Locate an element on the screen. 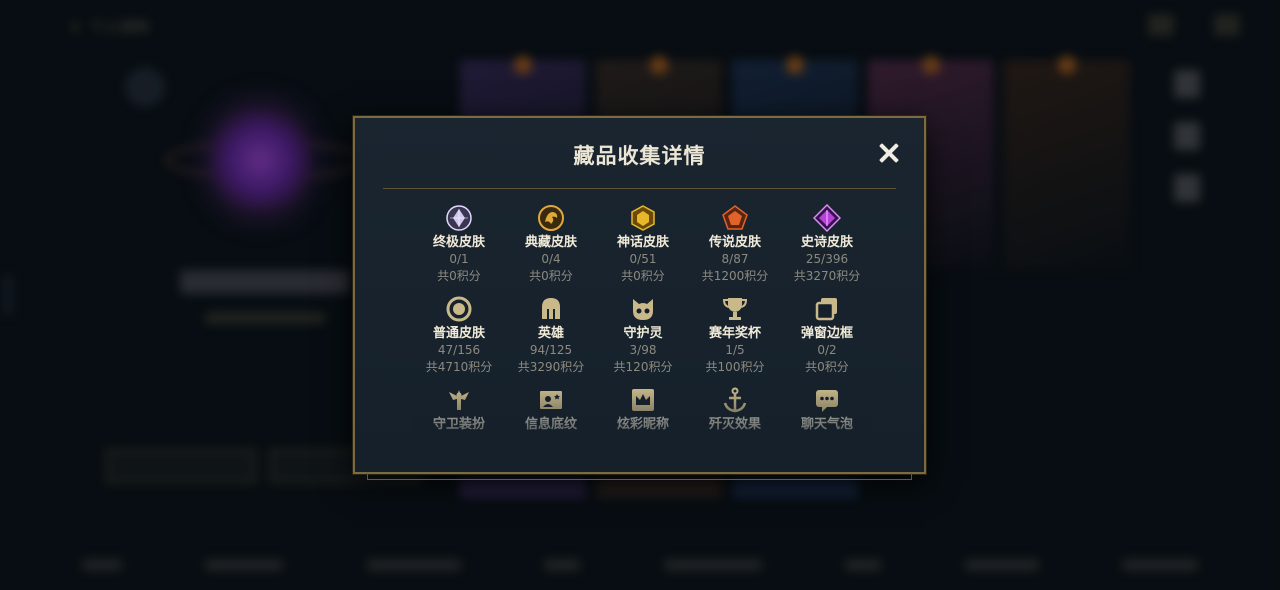 The width and height of the screenshot is (1280, 590). collection-category: 传说皮肤 8/87 共1200积分 is located at coordinates (735, 249).